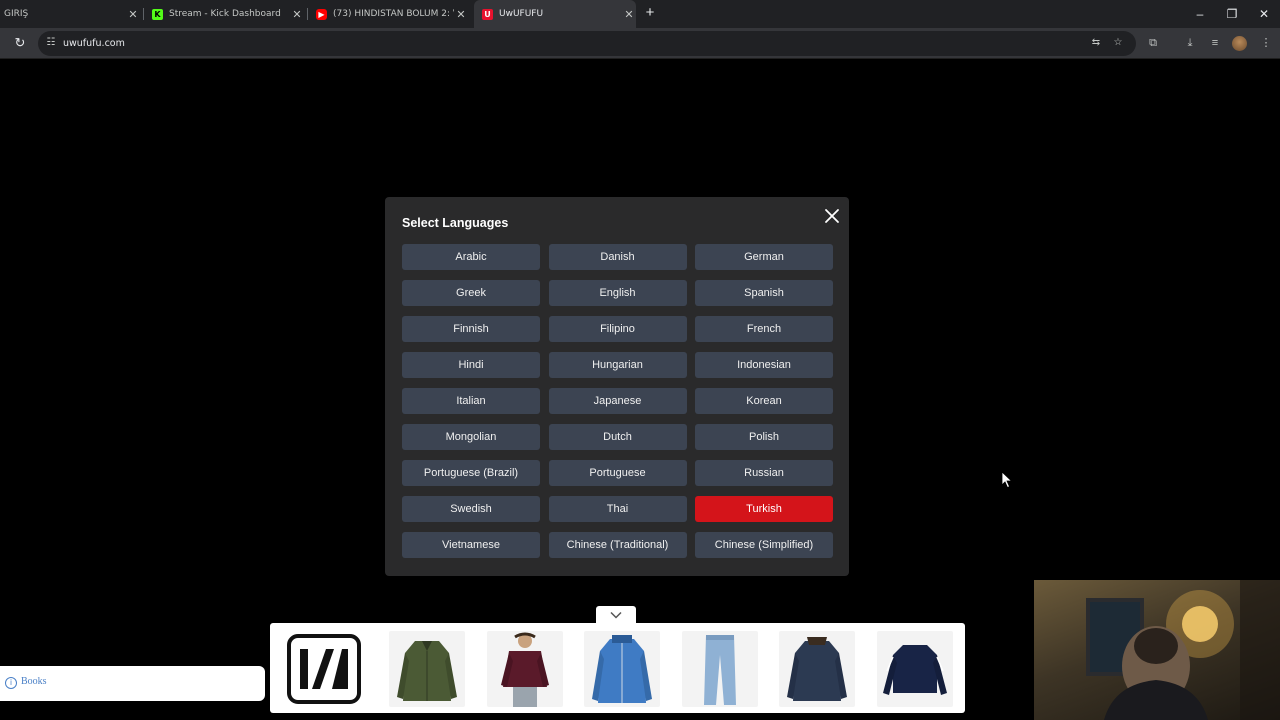  I want to click on jeans-image, so click(720, 670).